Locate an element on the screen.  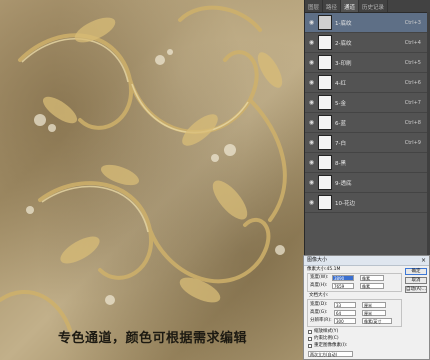
constrain-checkbox is located at coordinates (310, 339).